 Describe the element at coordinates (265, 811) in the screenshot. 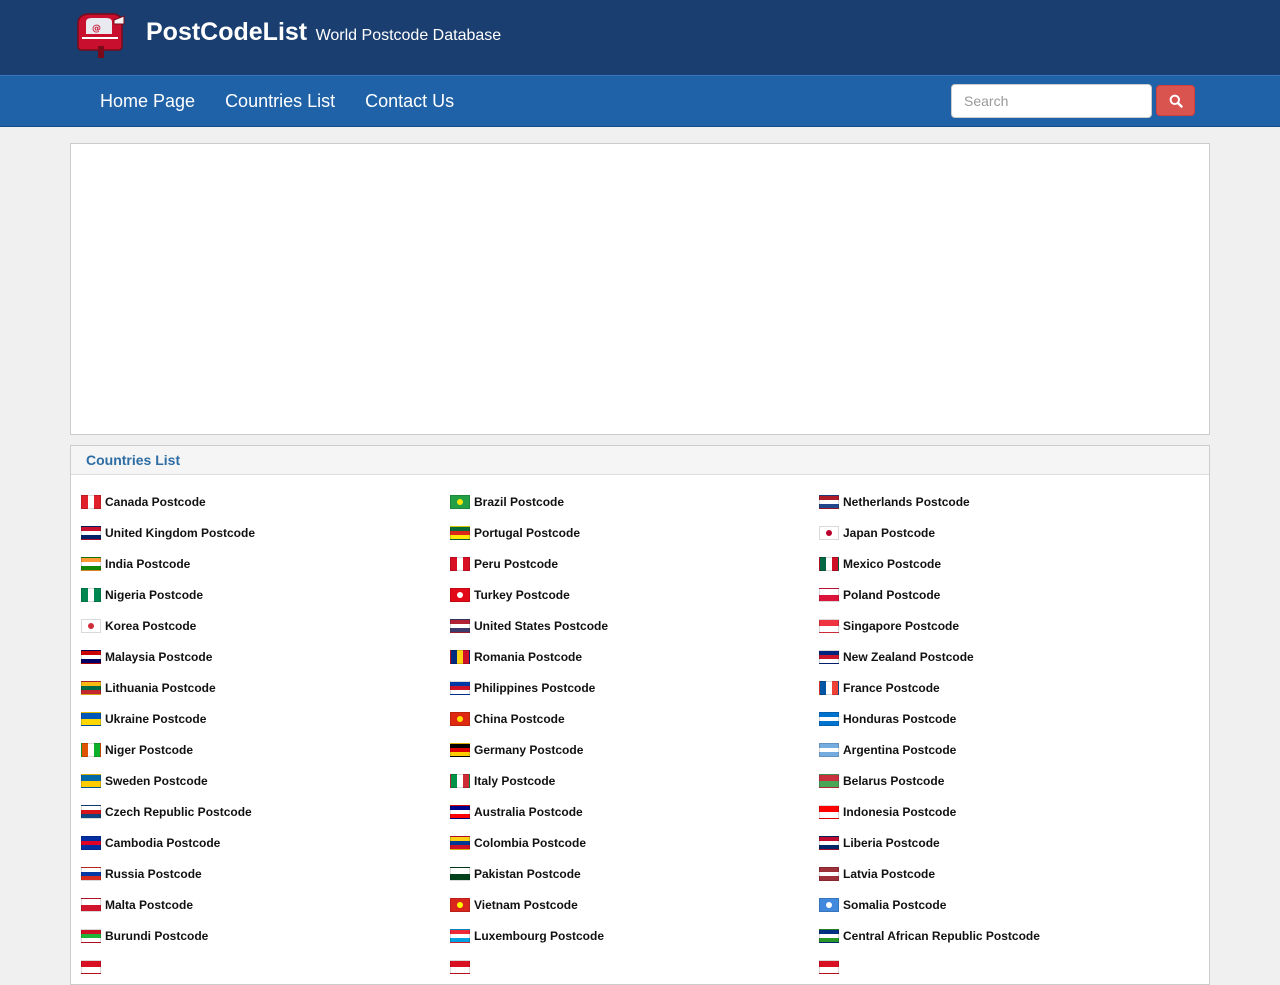

I see `country-link-czech-republic: Czech Republic Postcode` at that location.